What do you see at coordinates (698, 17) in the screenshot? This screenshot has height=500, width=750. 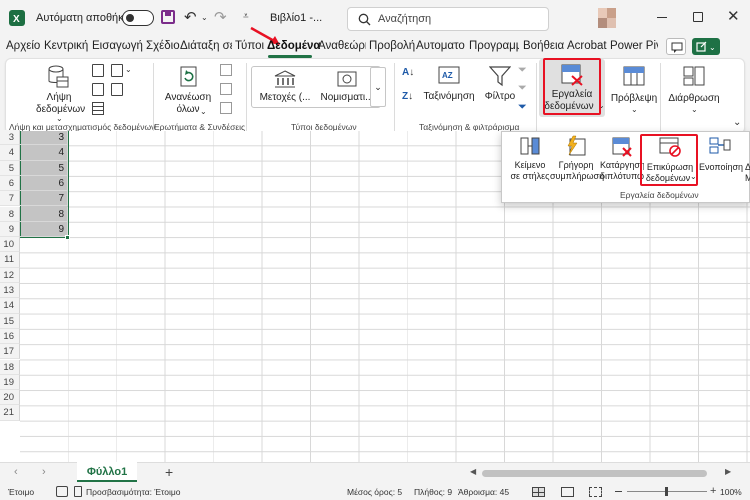 I see `maximize-icon` at bounding box center [698, 17].